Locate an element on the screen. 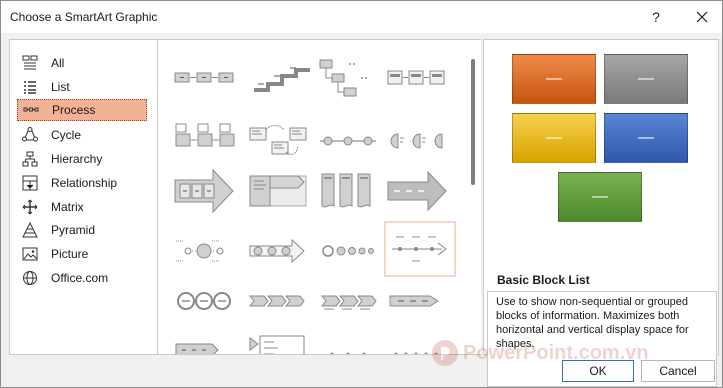  preview-block-green: — is located at coordinates (600, 197).